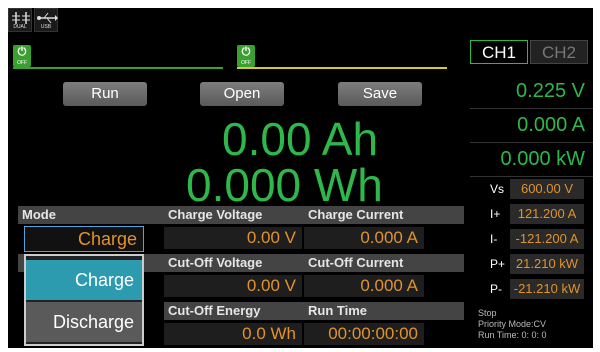 The height and width of the screenshot is (352, 600). What do you see at coordinates (380, 94) in the screenshot?
I see `save-button: Save` at bounding box center [380, 94].